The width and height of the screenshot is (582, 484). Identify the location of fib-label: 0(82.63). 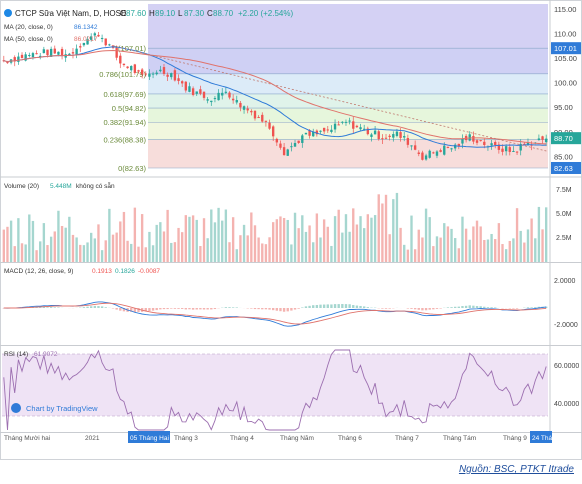
(132, 168).